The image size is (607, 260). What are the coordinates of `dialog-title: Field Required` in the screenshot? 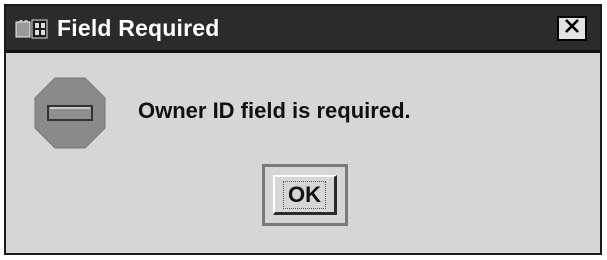 It's located at (138, 28).